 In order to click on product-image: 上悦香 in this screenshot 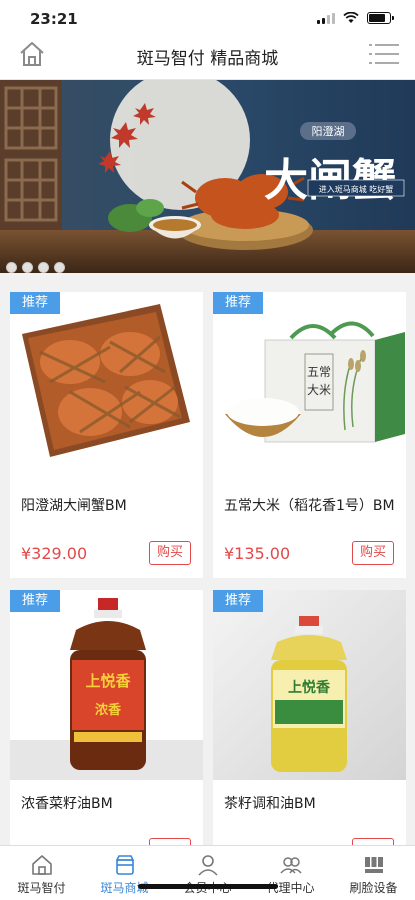, I will do `click(309, 685)`.